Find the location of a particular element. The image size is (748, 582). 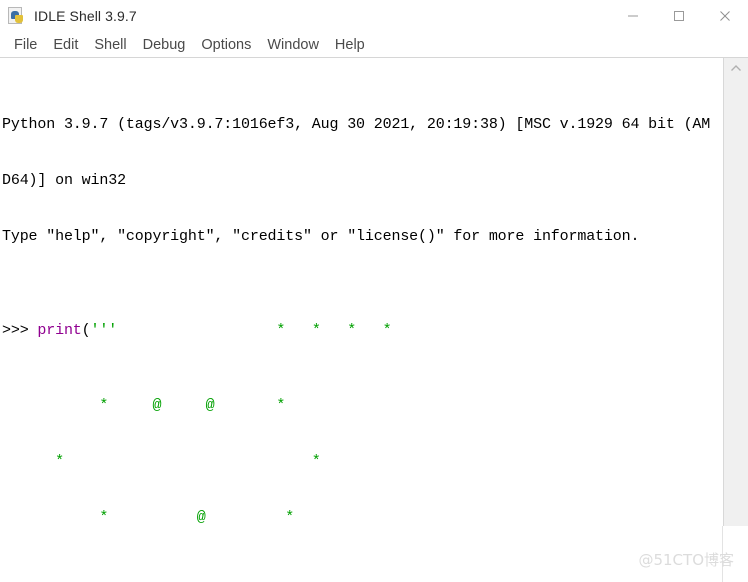

python-file-icon is located at coordinates (17, 16).